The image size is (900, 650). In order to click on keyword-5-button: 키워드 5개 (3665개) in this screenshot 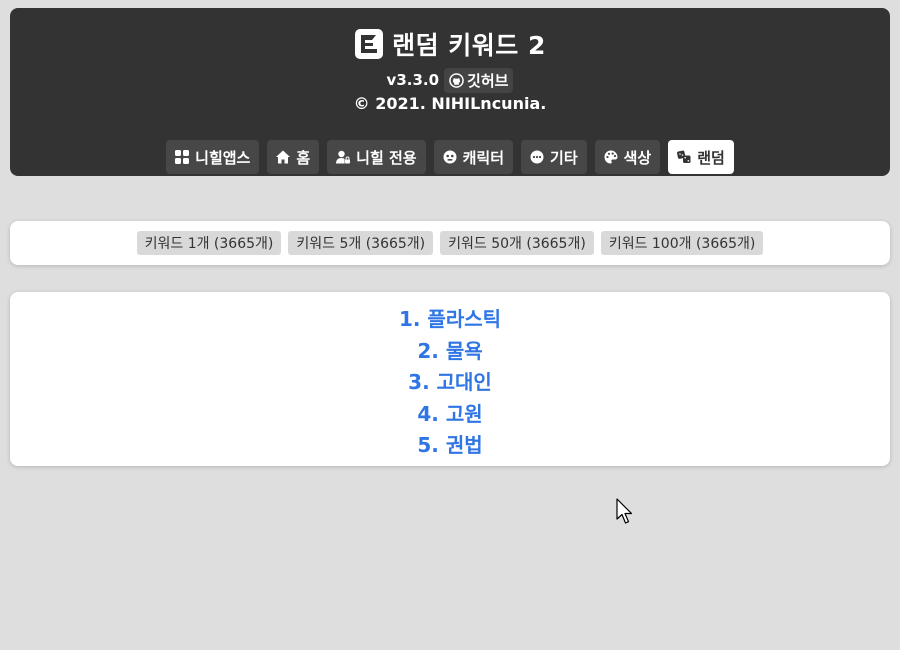, I will do `click(361, 243)`.